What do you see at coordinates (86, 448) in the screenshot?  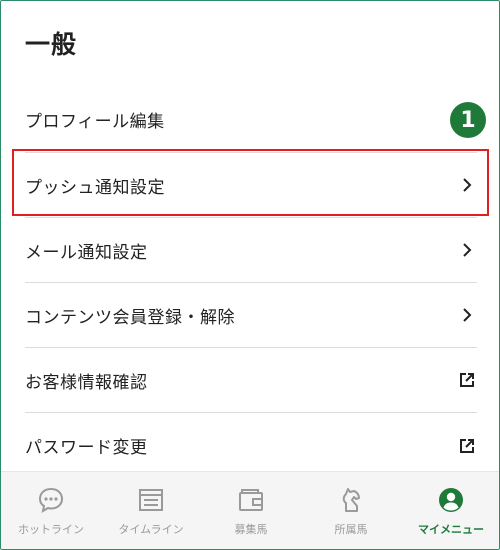 I see `menu-item-label: パスワード変更` at bounding box center [86, 448].